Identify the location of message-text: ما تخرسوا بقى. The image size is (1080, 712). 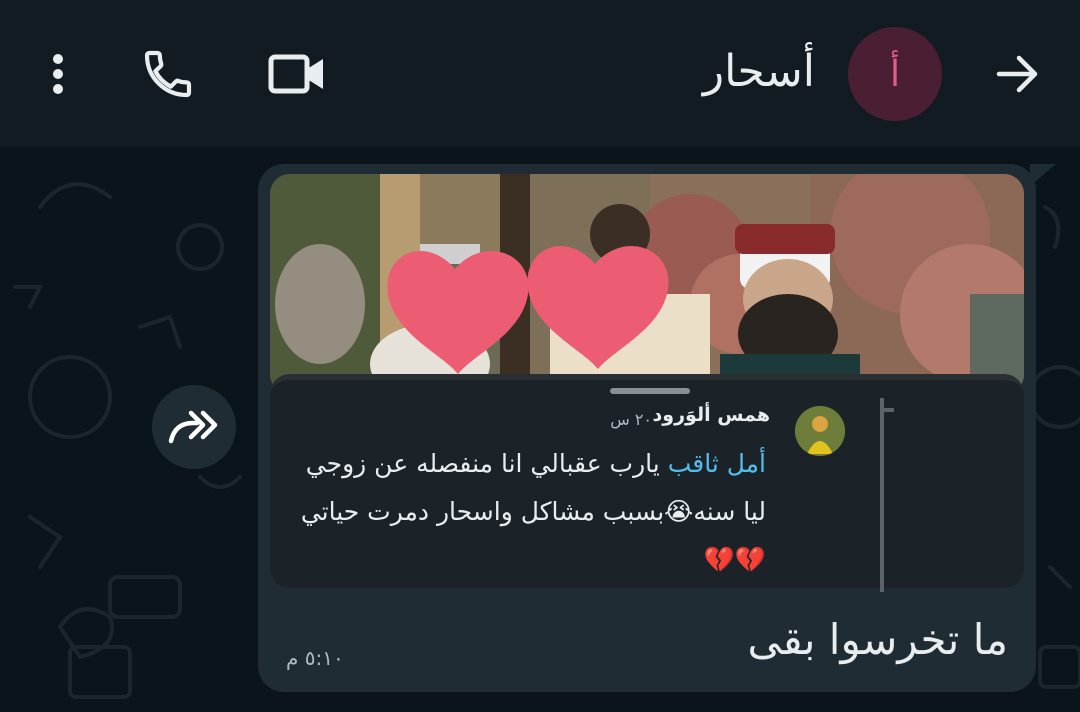
(877, 639).